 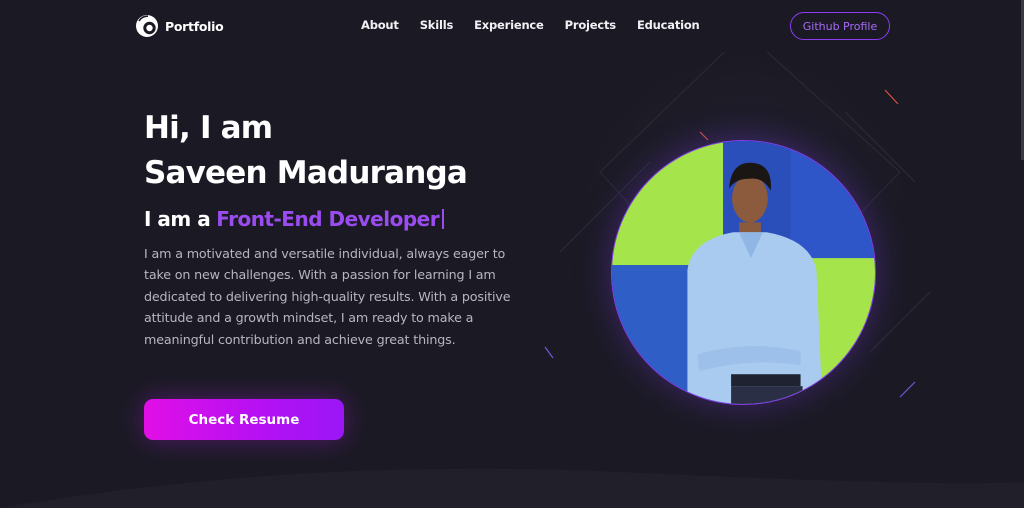 What do you see at coordinates (668, 25) in the screenshot?
I see `nav-link-education: Education` at bounding box center [668, 25].